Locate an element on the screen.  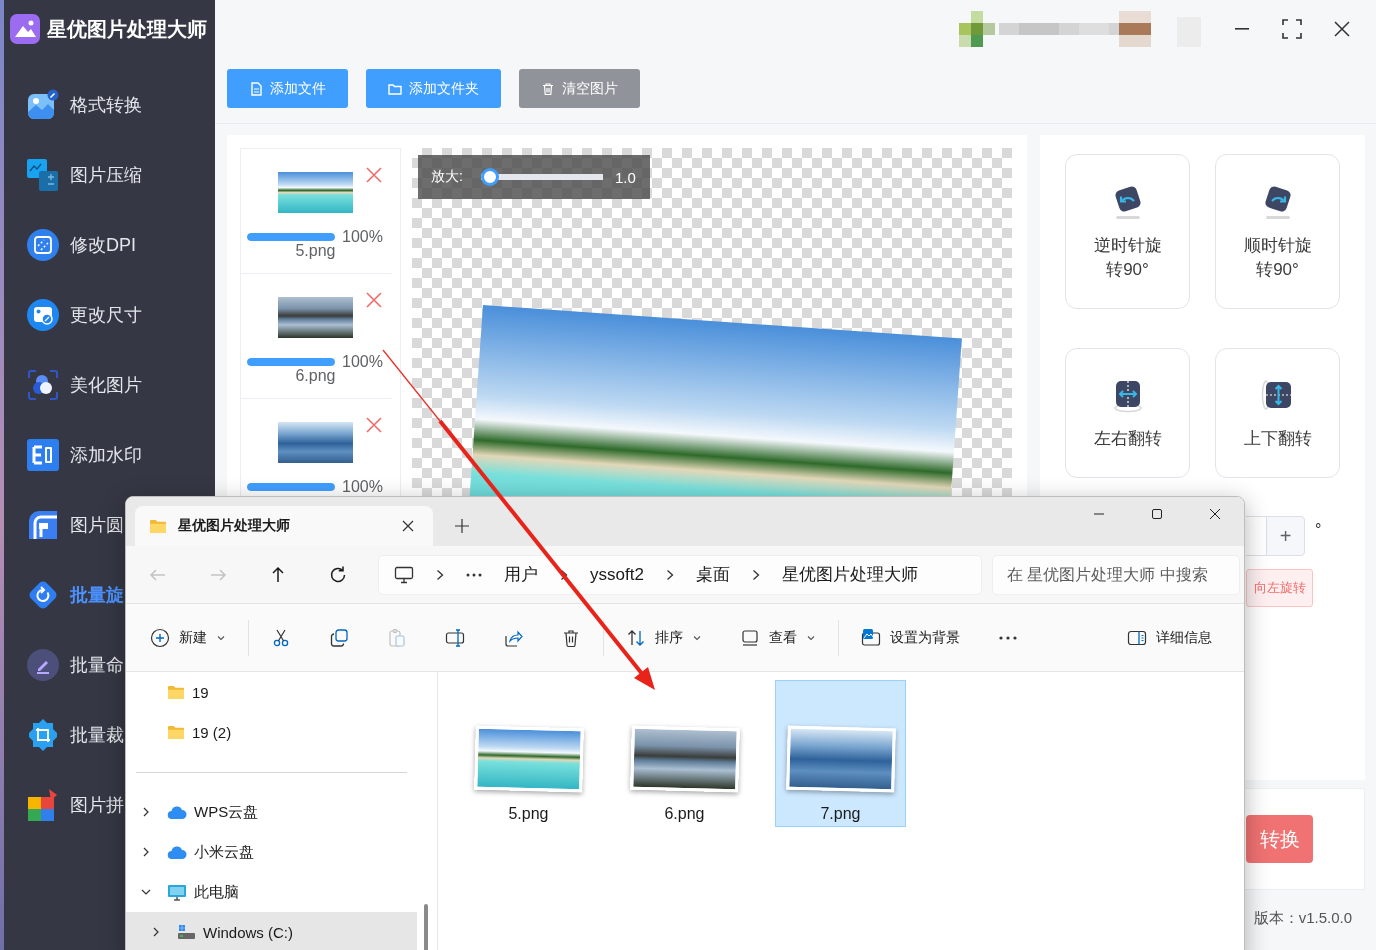
circles-frame-icon is located at coordinates (43, 385).